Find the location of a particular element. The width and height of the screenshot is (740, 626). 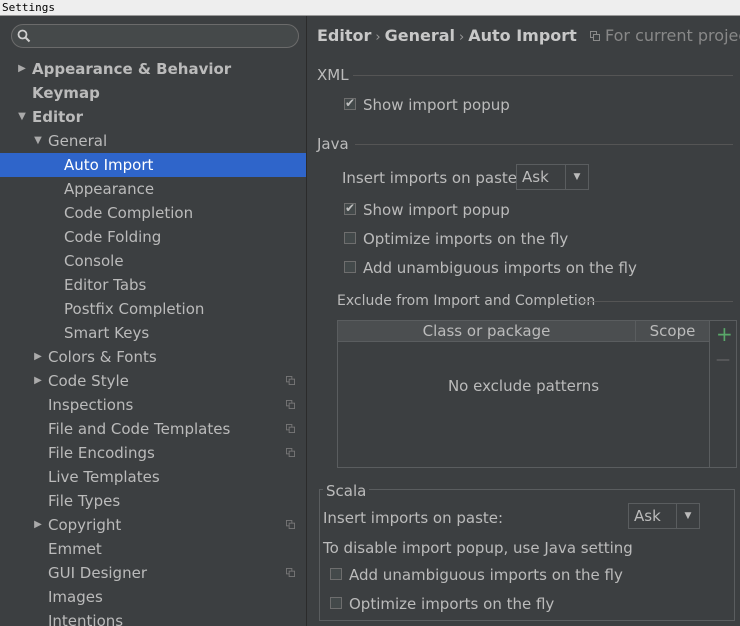

java-show-popup-checkbox: ✔ is located at coordinates (350, 208).